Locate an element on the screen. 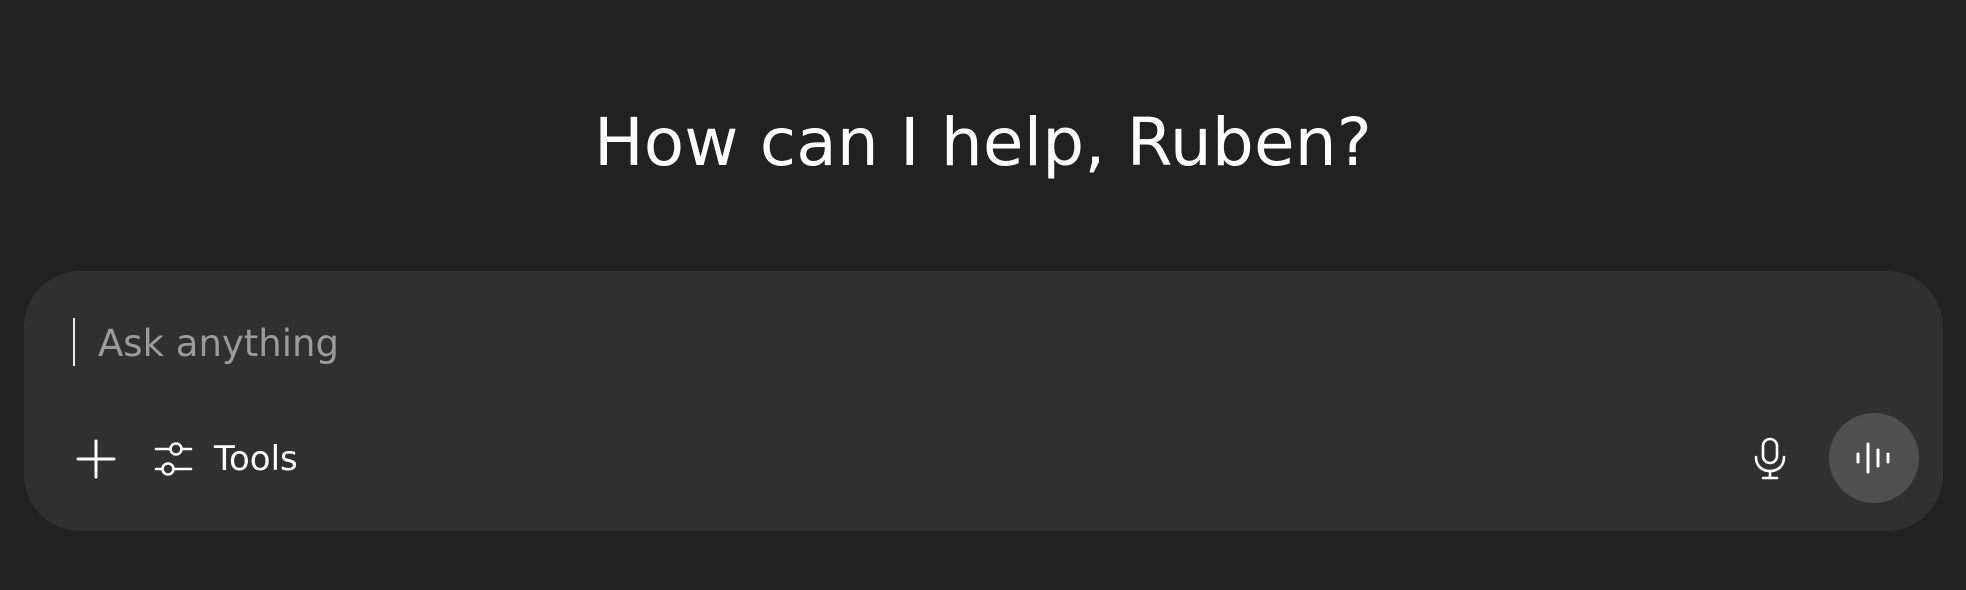 Image resolution: width=1966 pixels, height=590 pixels. add-attachment-button is located at coordinates (96, 459).